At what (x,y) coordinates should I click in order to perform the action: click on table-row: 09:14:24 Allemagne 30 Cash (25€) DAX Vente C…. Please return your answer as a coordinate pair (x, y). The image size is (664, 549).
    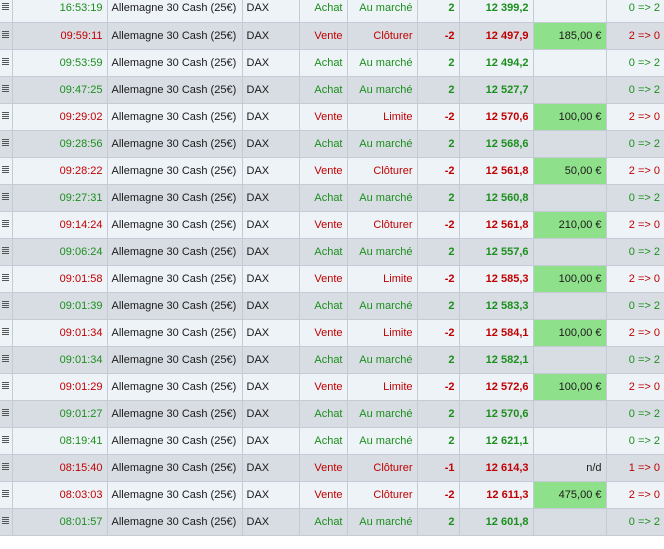
    Looking at the image, I should click on (332, 225).